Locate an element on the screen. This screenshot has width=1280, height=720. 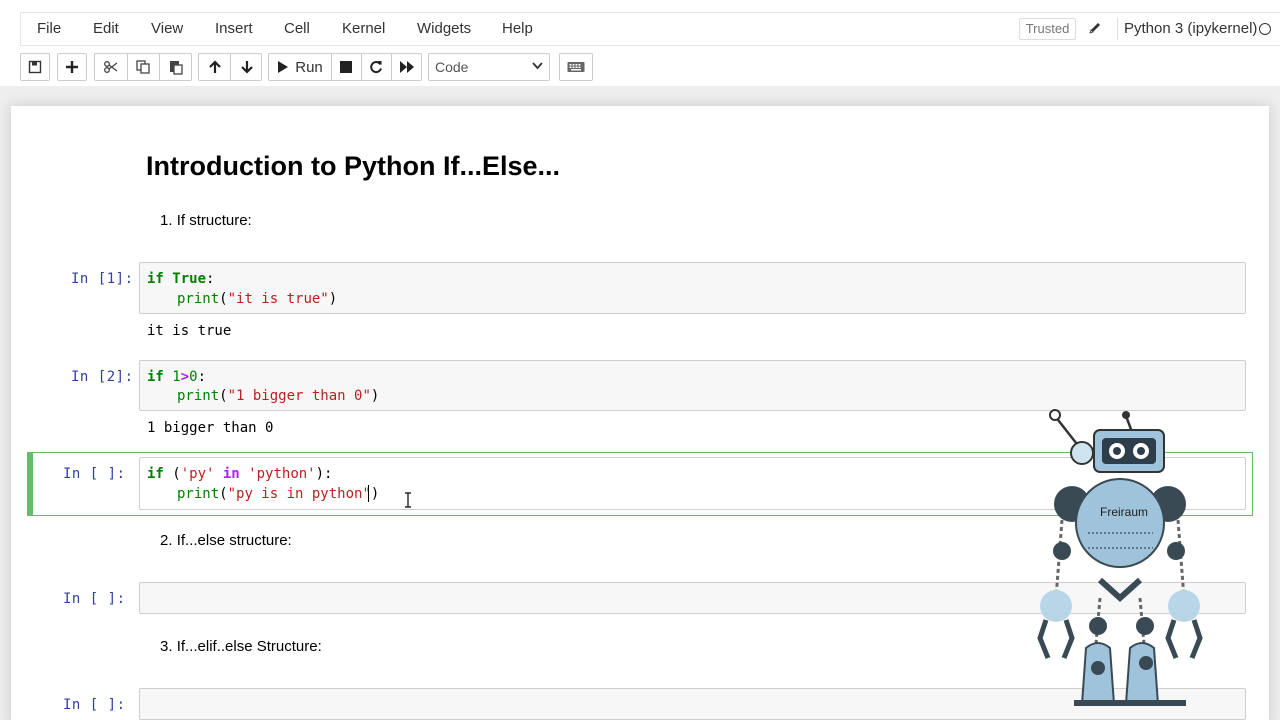
interrupt-button is located at coordinates (346, 67).